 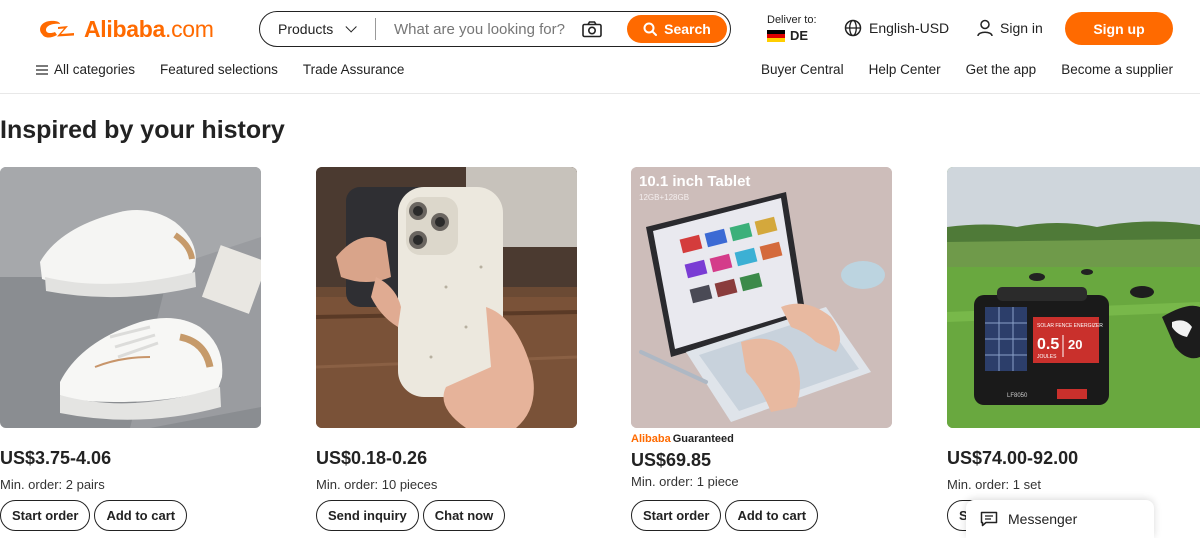 I want to click on messenger-widget: Messenger, so click(x=1060, y=519).